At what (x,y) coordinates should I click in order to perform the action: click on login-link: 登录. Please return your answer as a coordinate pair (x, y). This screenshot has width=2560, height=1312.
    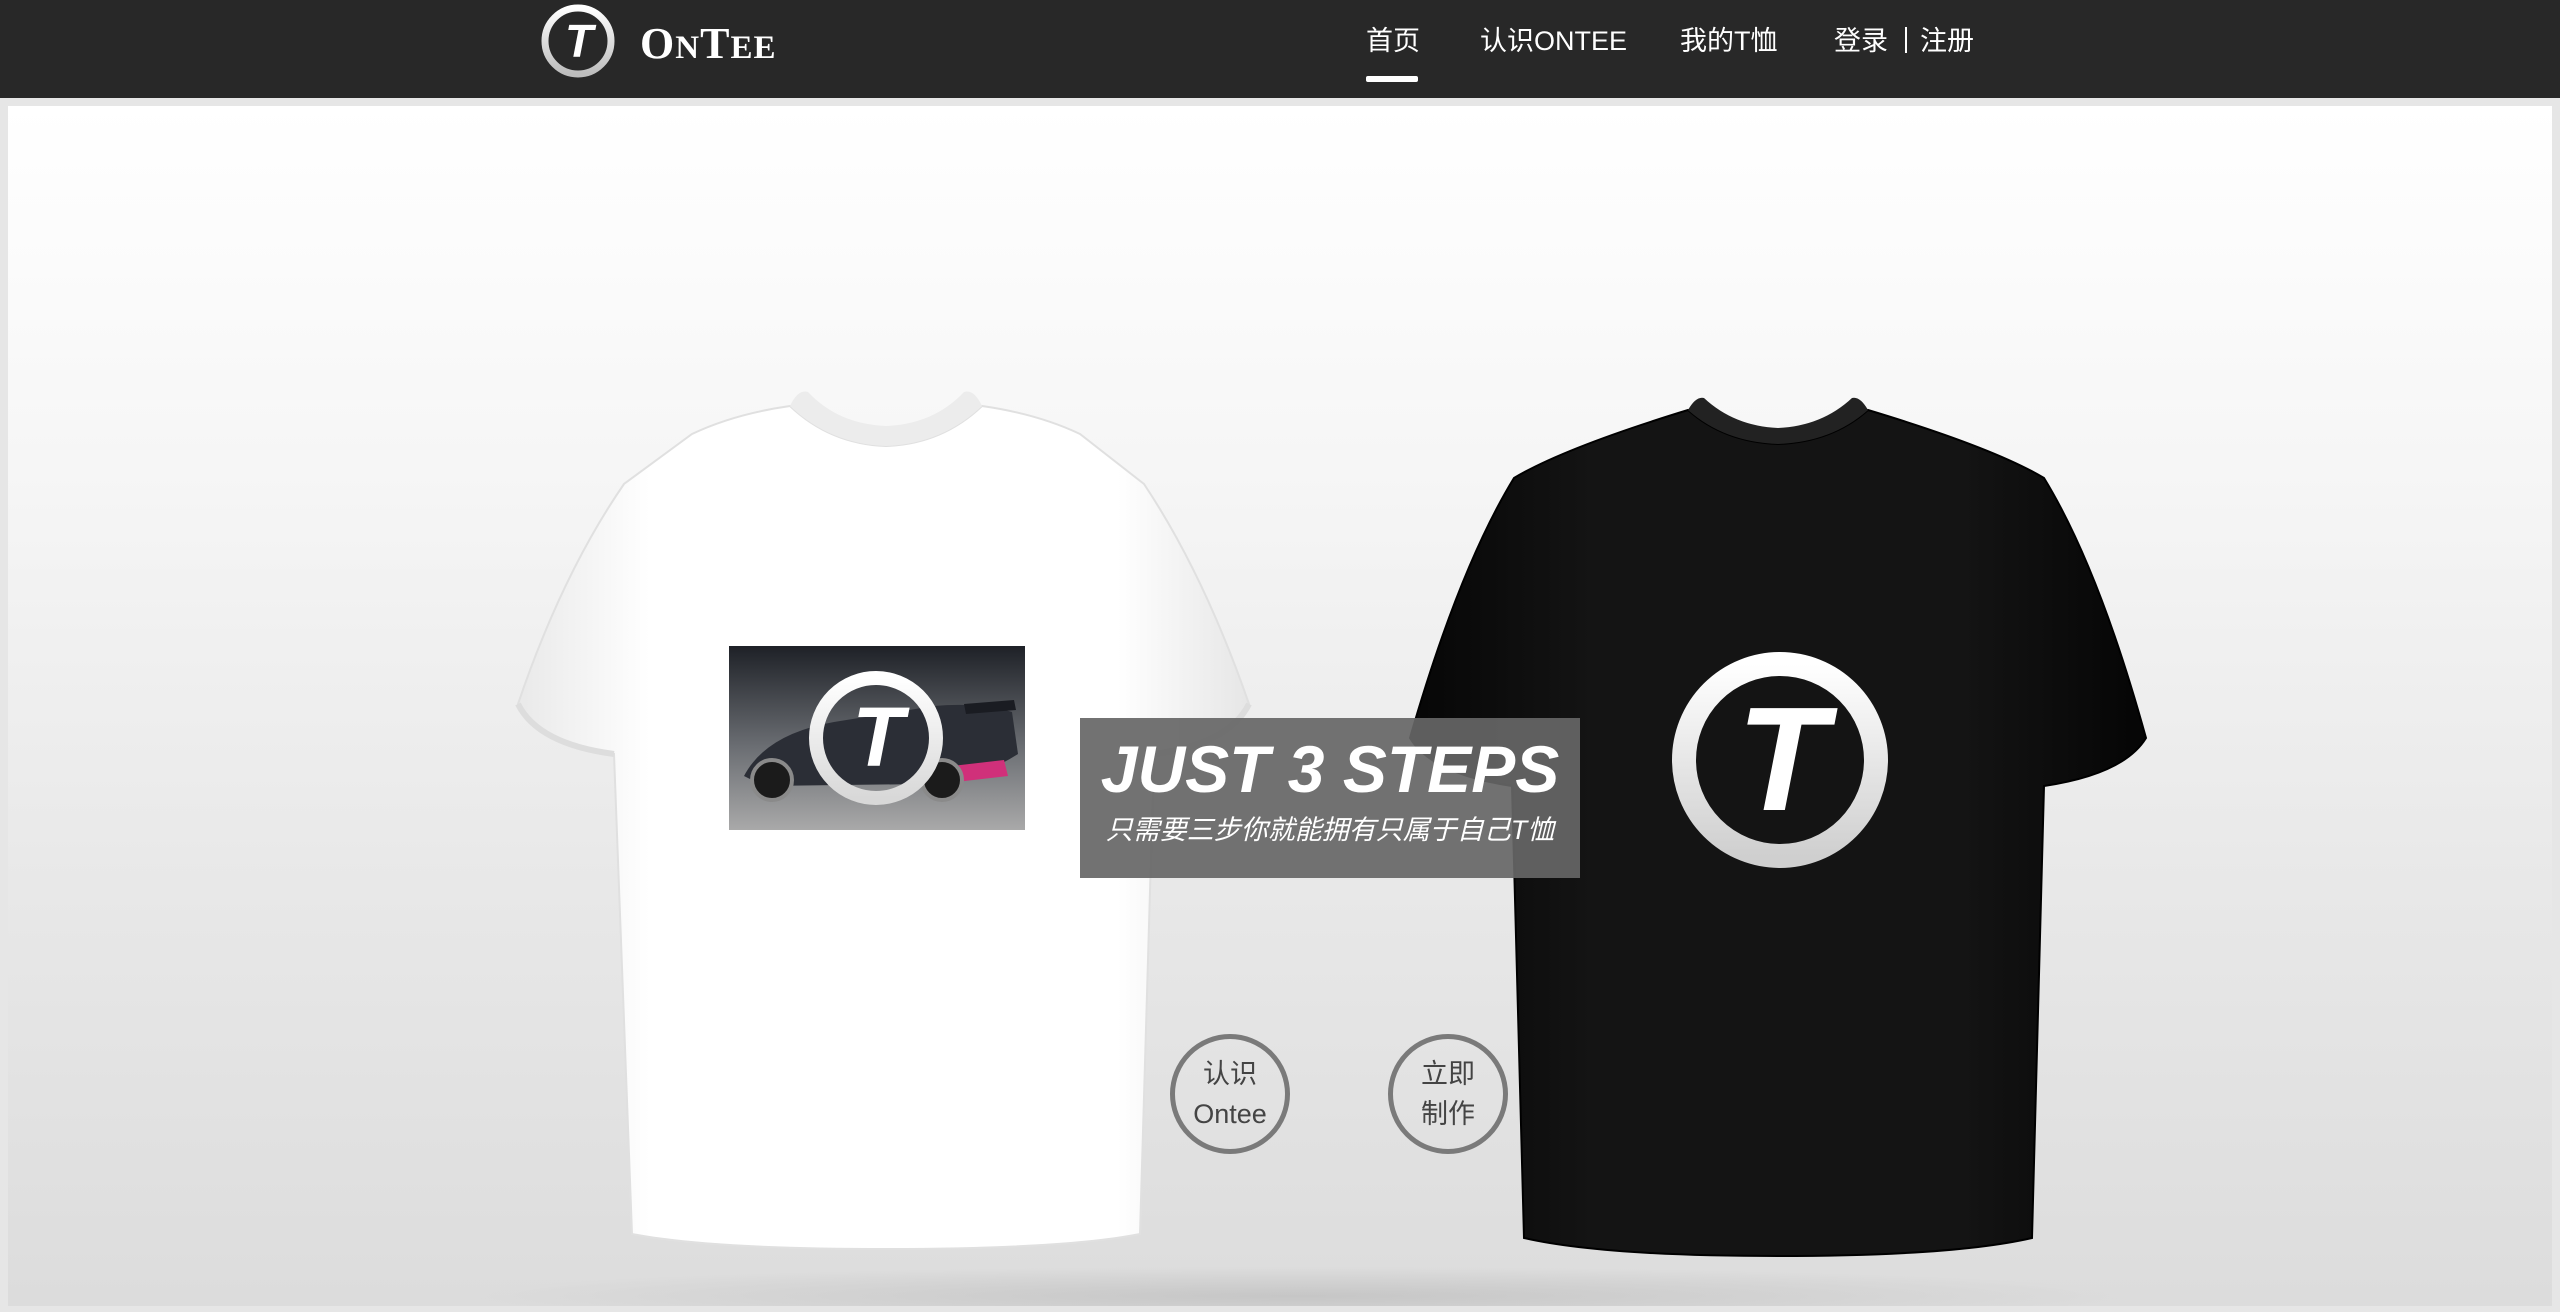
    Looking at the image, I should click on (1861, 41).